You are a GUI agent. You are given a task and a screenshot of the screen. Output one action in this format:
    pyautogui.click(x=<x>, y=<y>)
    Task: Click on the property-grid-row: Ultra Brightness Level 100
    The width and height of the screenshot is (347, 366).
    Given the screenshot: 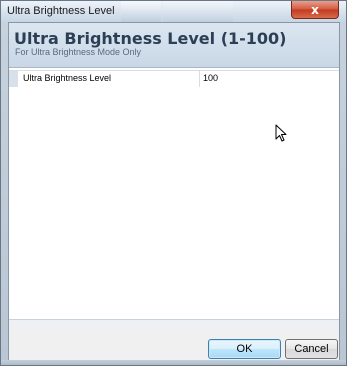 What is the action you would take?
    pyautogui.click(x=174, y=79)
    